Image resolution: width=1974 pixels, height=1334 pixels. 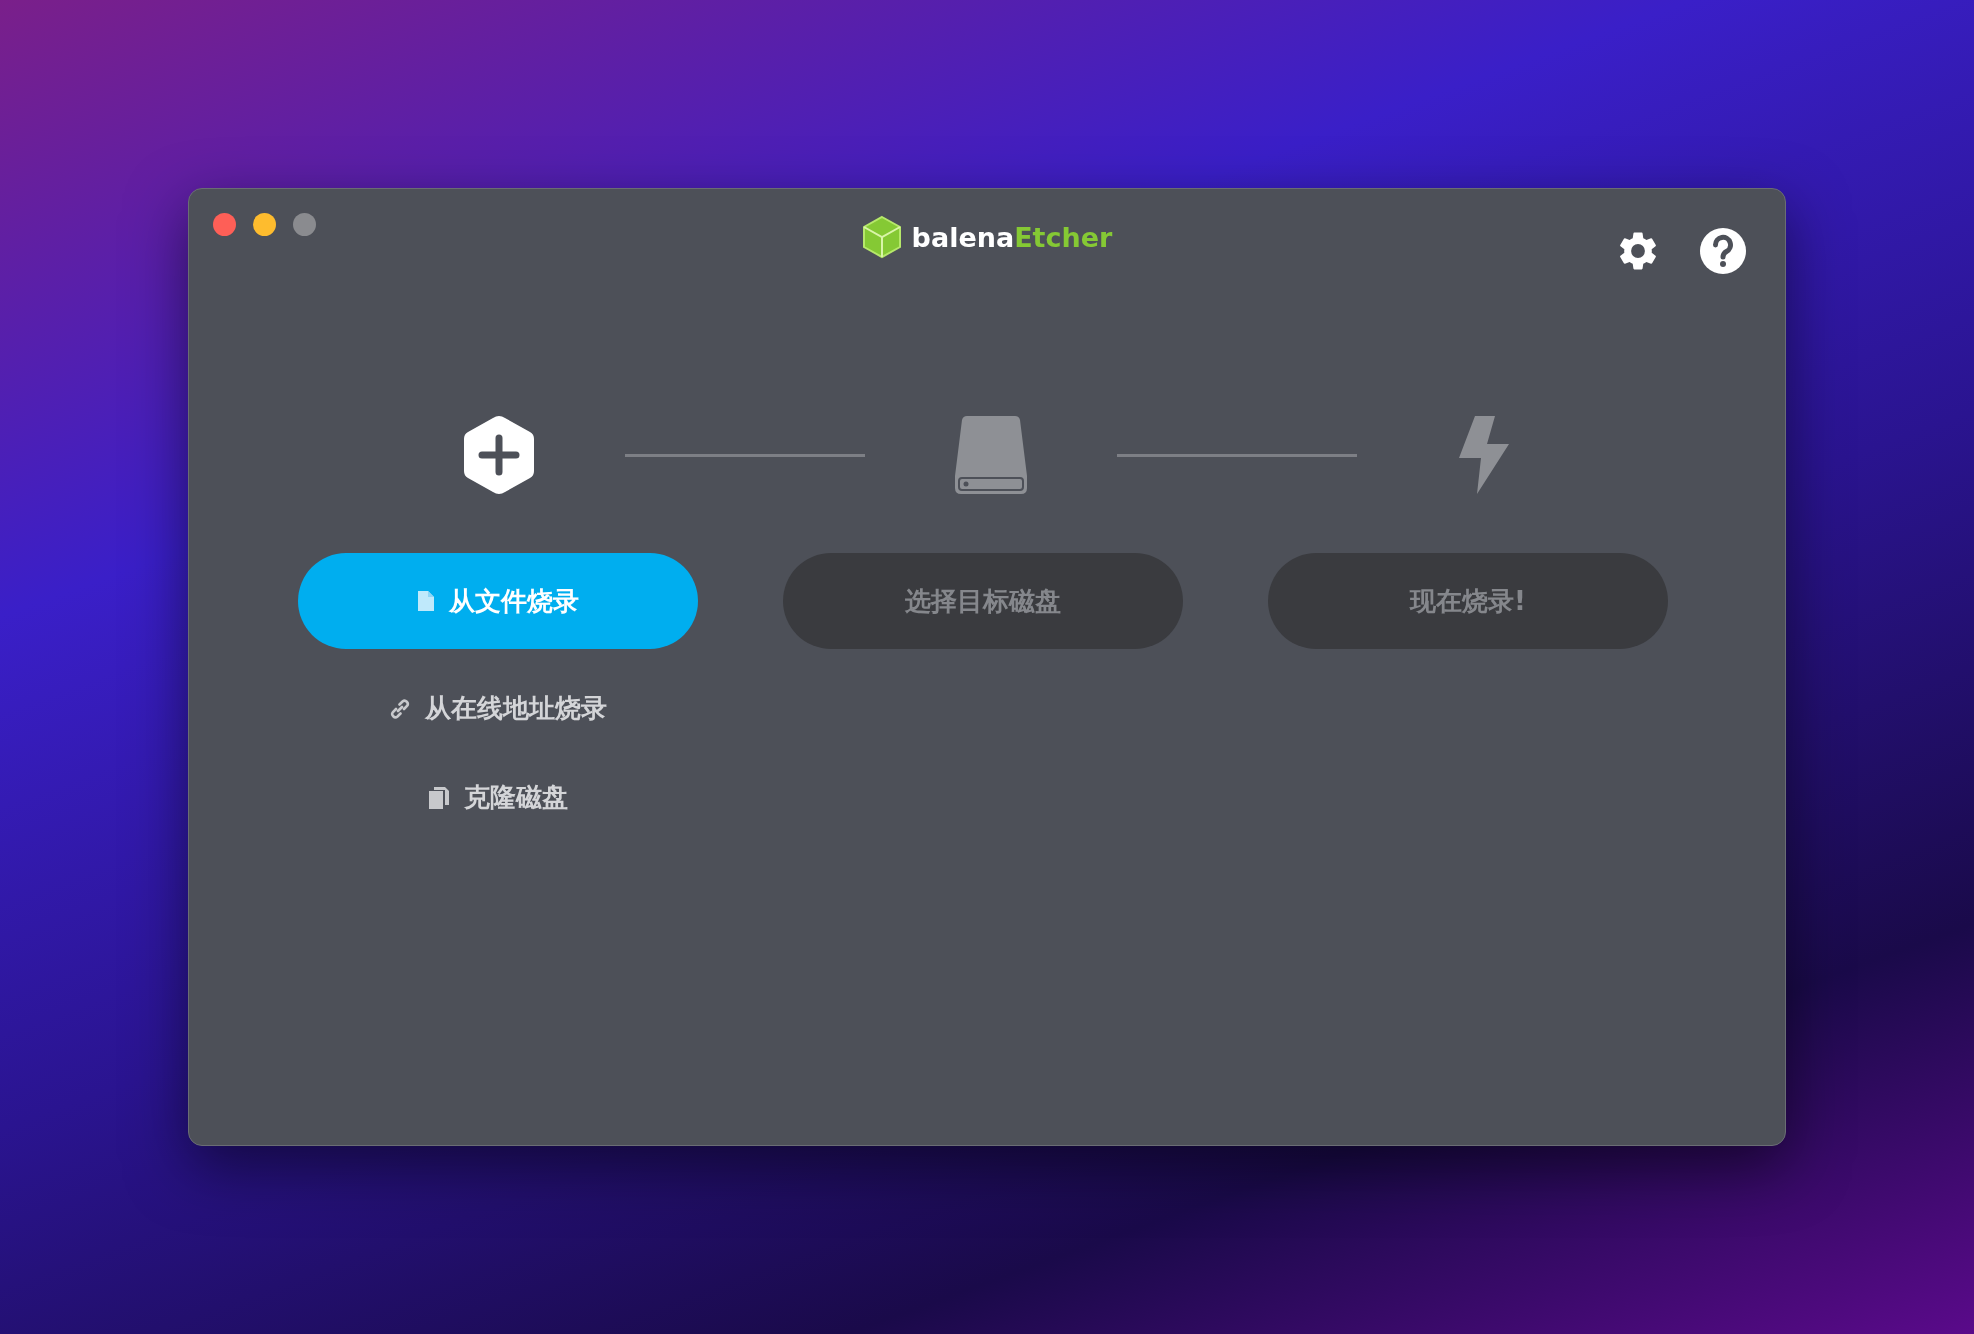 I want to click on clone-link: 克隆磁盘, so click(x=498, y=797).